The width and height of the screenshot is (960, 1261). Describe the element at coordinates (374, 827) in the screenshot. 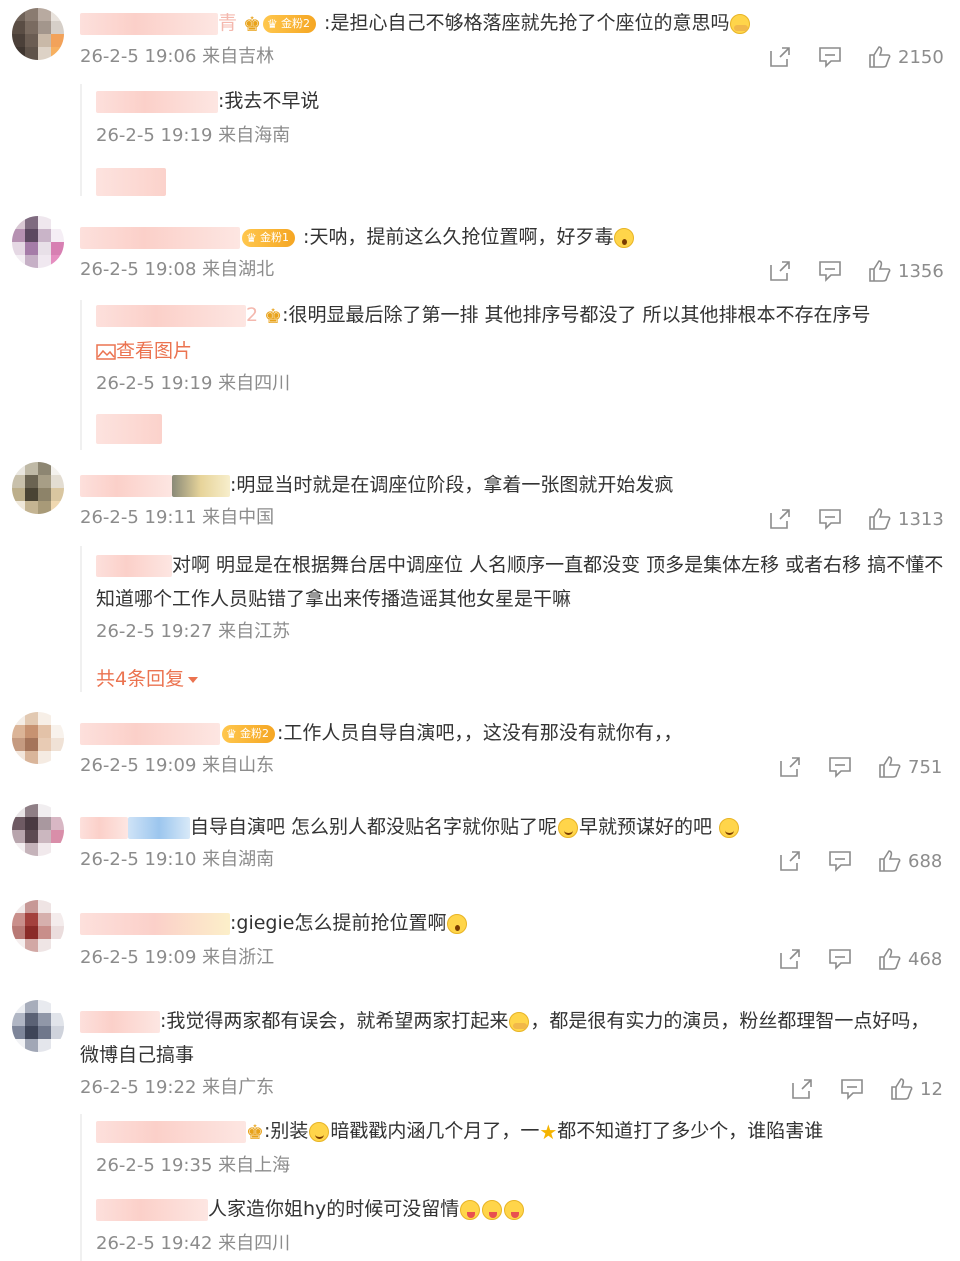

I see `comment-text-a: 自导自演吧 怎么别人都没贴名字就你贴了呢` at that location.